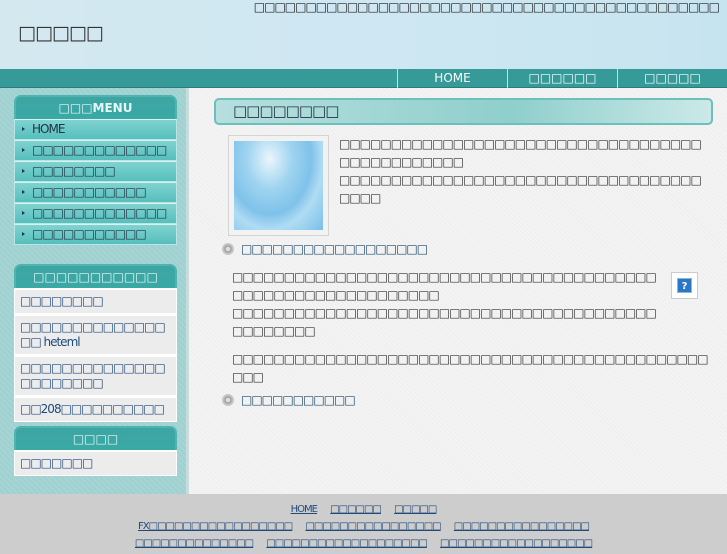  Describe the element at coordinates (95, 409) in the screenshot. I see `link-item: □□208□□□□□□□□□□` at that location.